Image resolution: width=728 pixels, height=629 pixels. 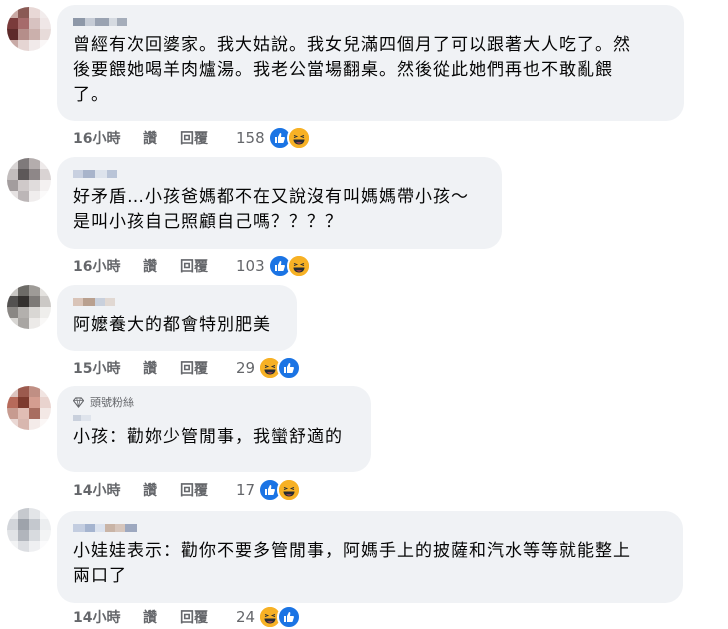 What do you see at coordinates (214, 402) in the screenshot?
I see `top-fan-badge: 頭號粉絲` at bounding box center [214, 402].